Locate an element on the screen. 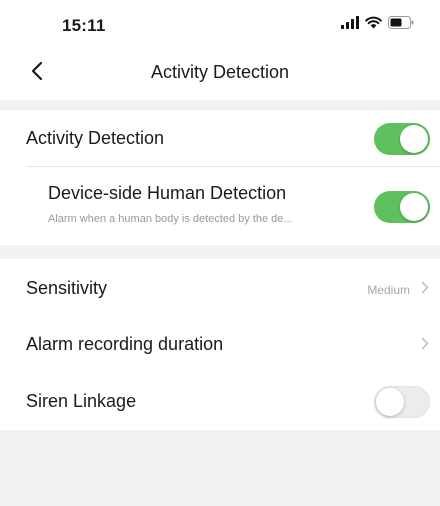 This screenshot has height=506, width=440. setting-row-sensitivity: Sensitivity Medium is located at coordinates (220, 287).